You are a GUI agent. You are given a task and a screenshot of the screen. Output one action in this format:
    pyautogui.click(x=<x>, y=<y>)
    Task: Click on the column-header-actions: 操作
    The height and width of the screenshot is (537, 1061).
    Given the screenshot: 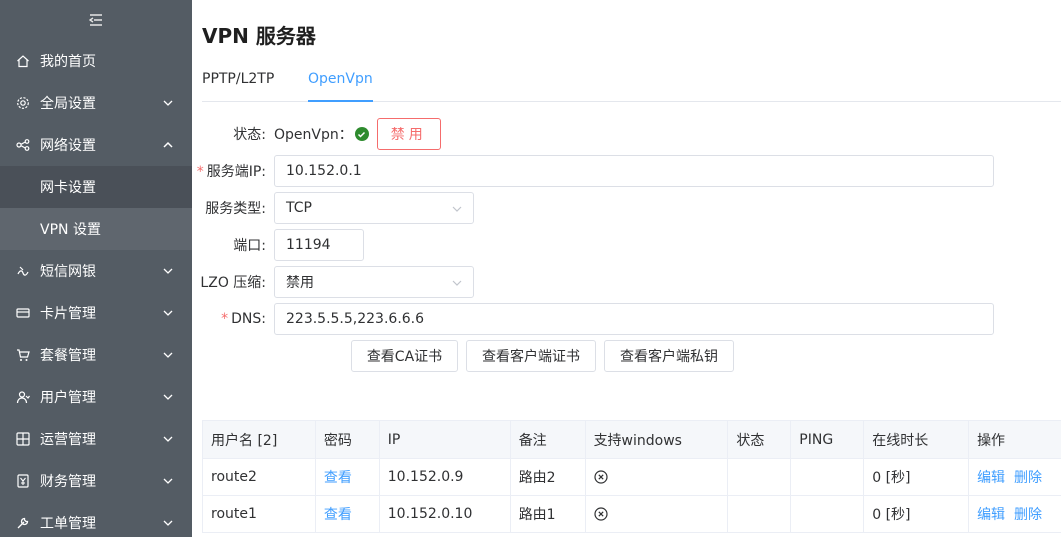 What is the action you would take?
    pyautogui.click(x=1014, y=439)
    